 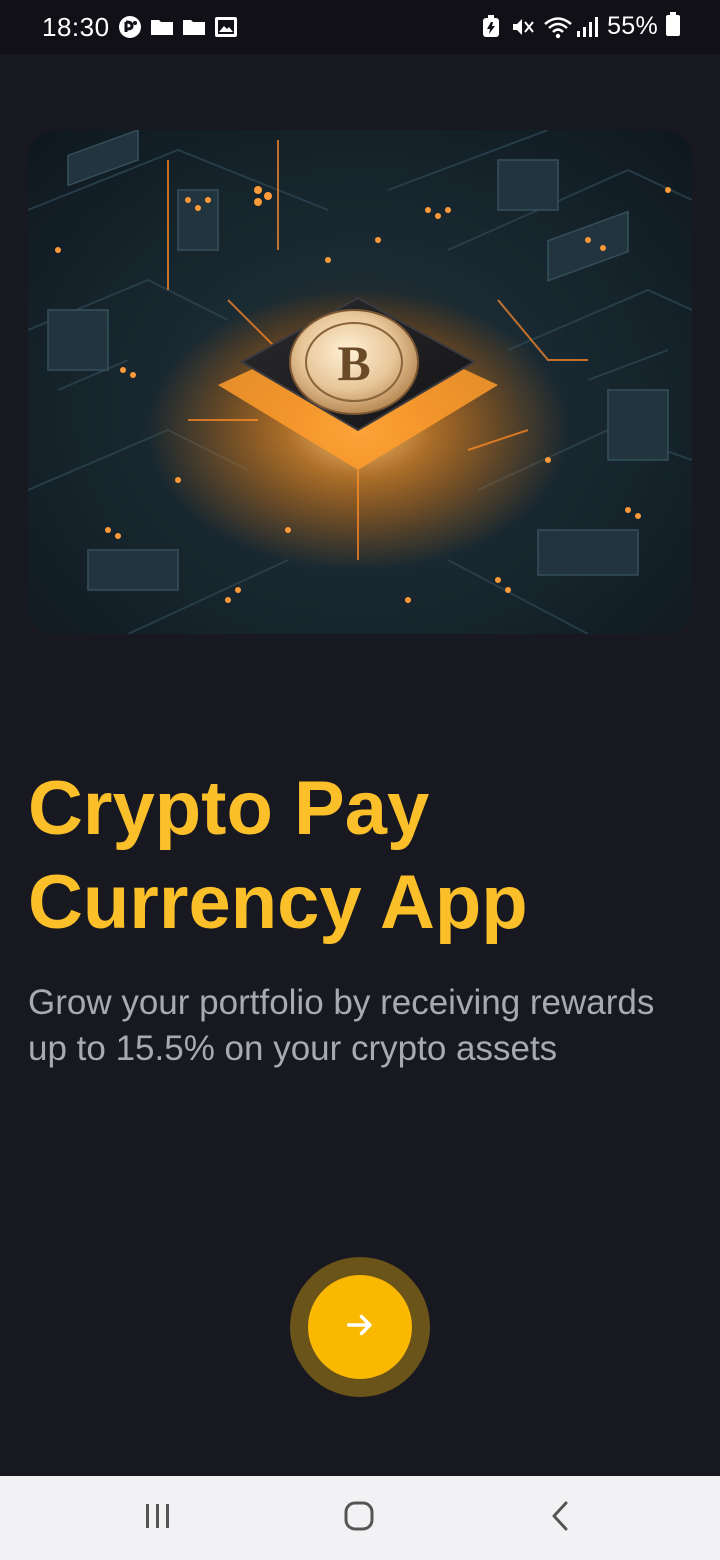 What do you see at coordinates (360, 27) in the screenshot?
I see `status-bar: 18:30 55%` at bounding box center [360, 27].